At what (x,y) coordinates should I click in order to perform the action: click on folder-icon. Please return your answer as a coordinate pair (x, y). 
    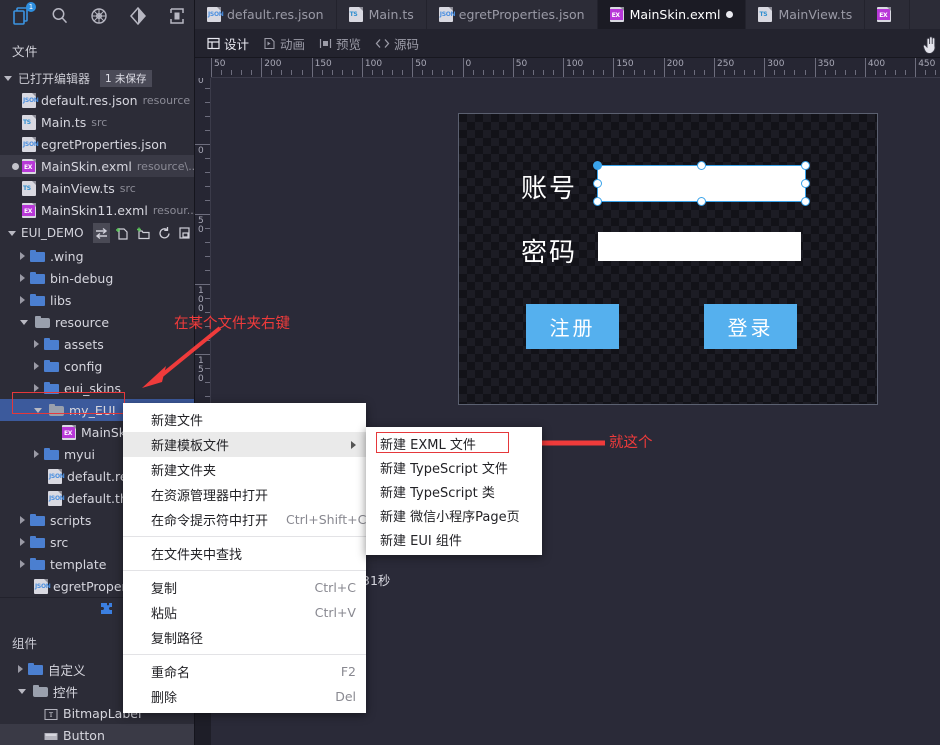
    Looking at the image, I should click on (51, 366).